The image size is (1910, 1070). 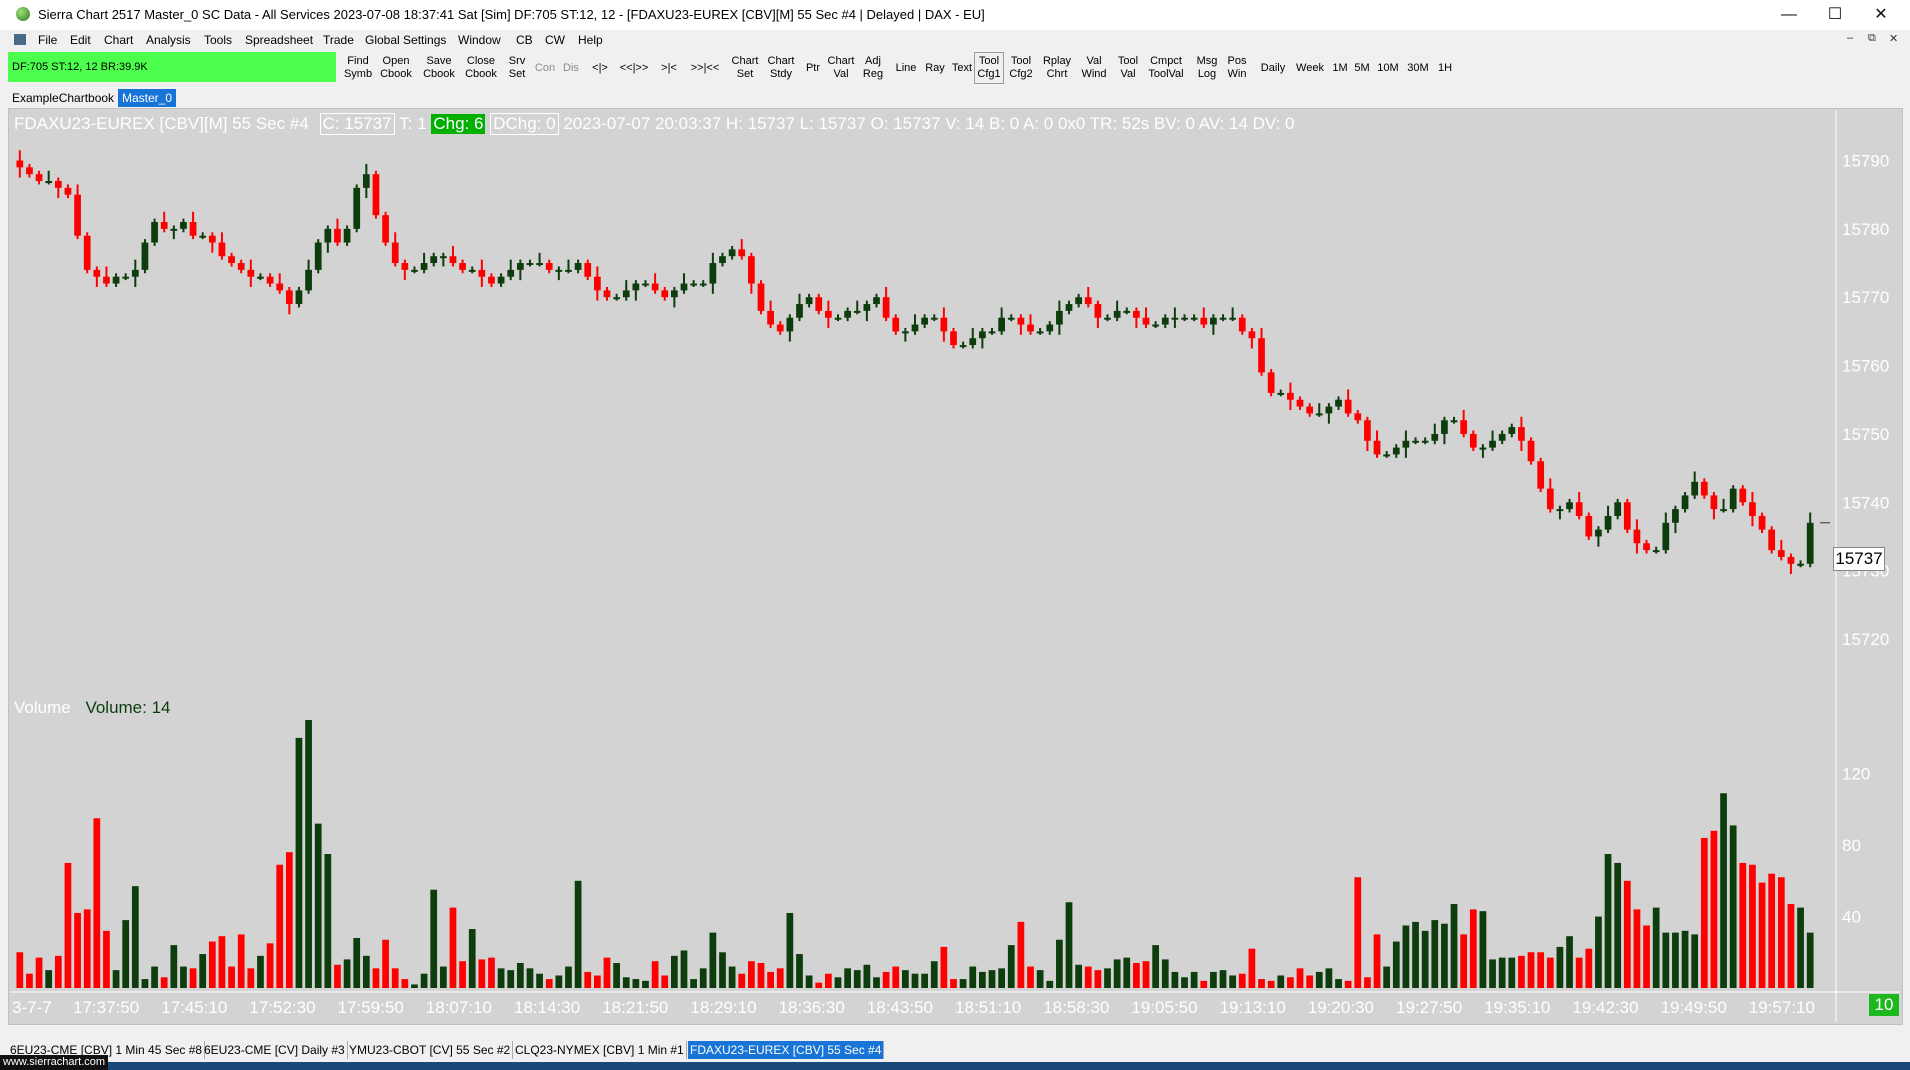 I want to click on website-link: www.sierrachart.com, so click(x=54, y=1062).